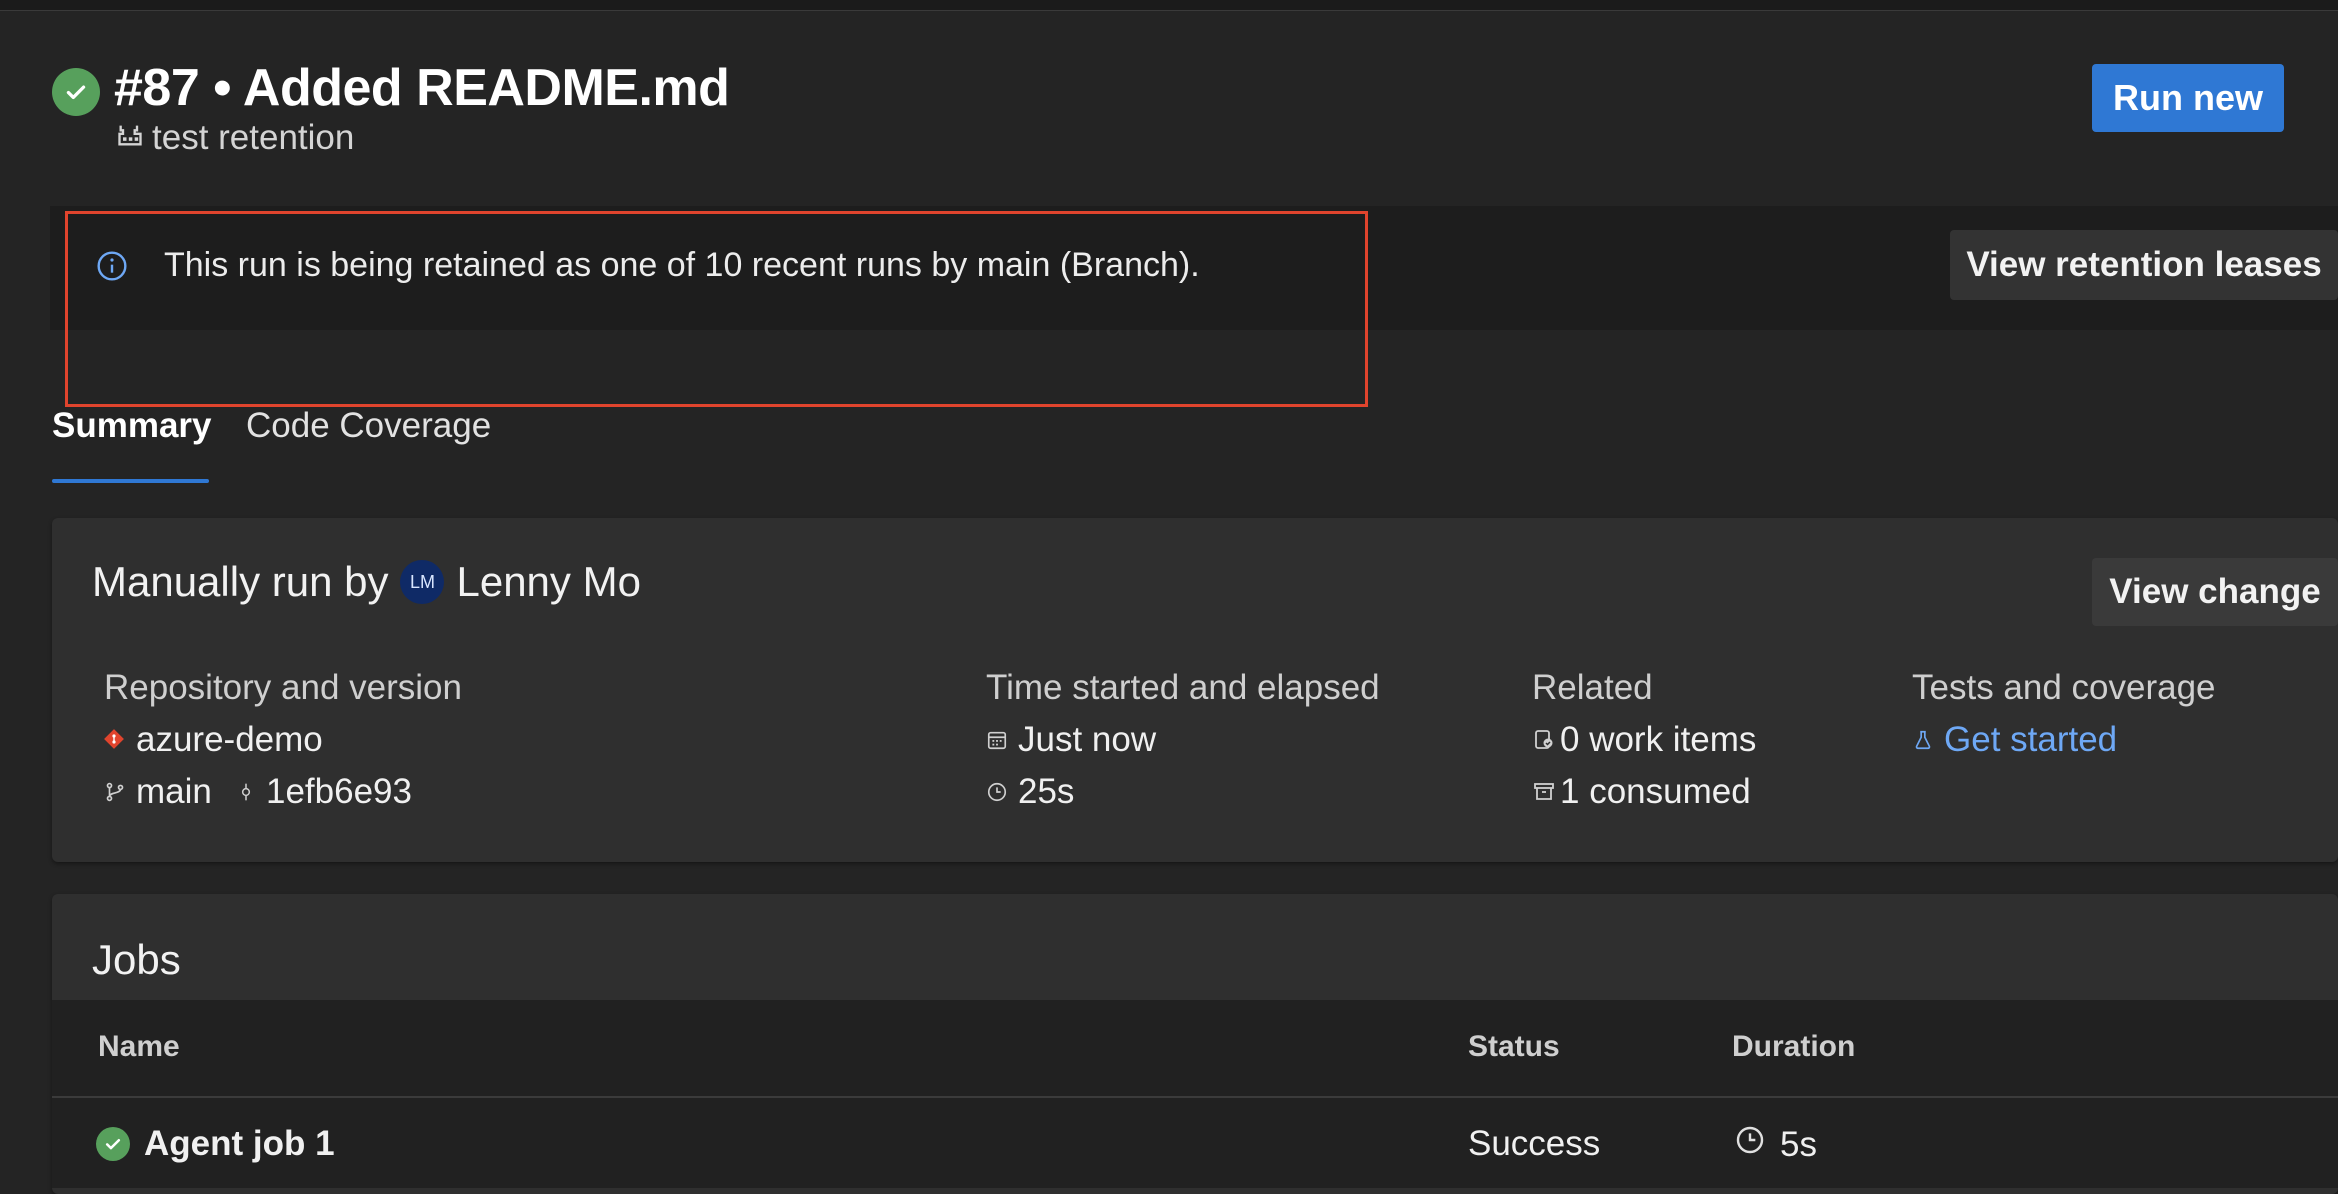  I want to click on job-status: Success, so click(1534, 1143).